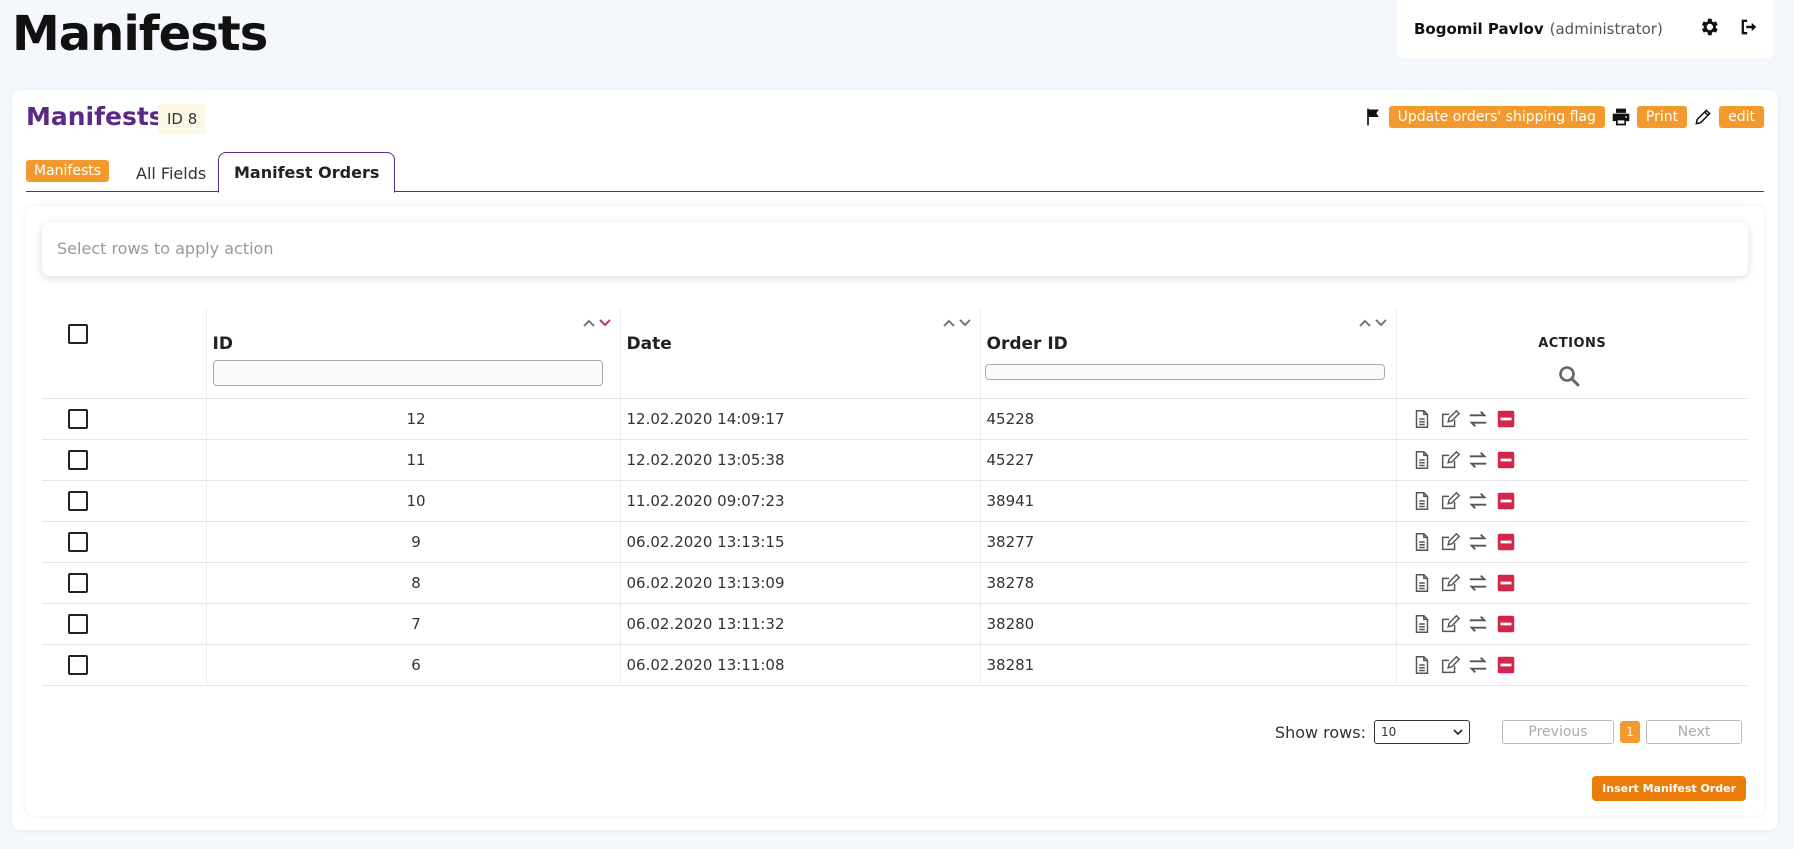  What do you see at coordinates (1479, 29) in the screenshot?
I see `user-name: Bogomil Pavlov` at bounding box center [1479, 29].